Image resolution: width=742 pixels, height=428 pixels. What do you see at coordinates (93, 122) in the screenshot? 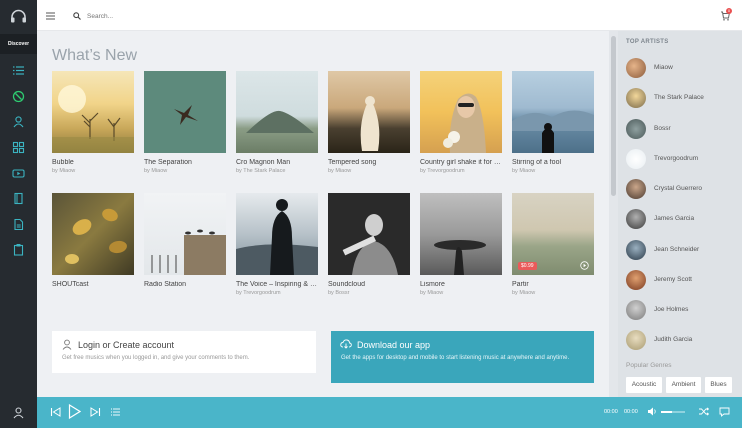
I see `album-card: Bubble by Miaow` at bounding box center [93, 122].